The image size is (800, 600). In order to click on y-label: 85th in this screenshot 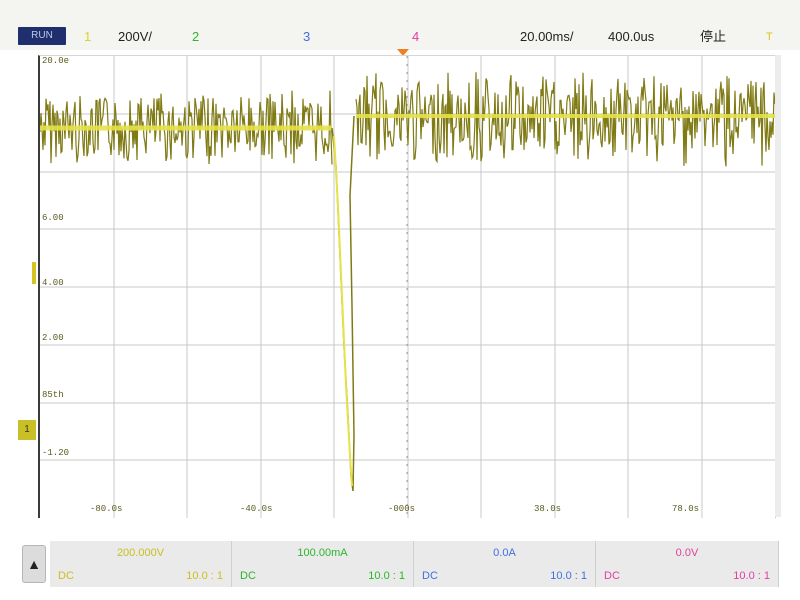, I will do `click(53, 395)`.